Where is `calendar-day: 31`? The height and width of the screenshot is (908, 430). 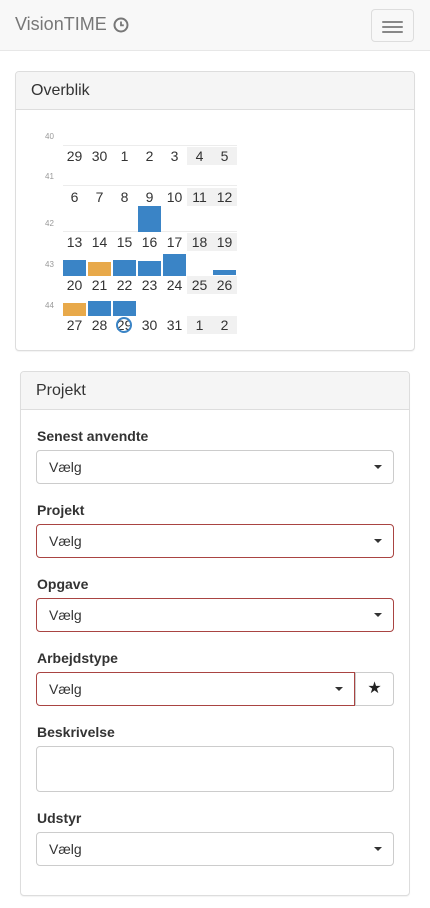
calendar-day: 31 is located at coordinates (174, 325).